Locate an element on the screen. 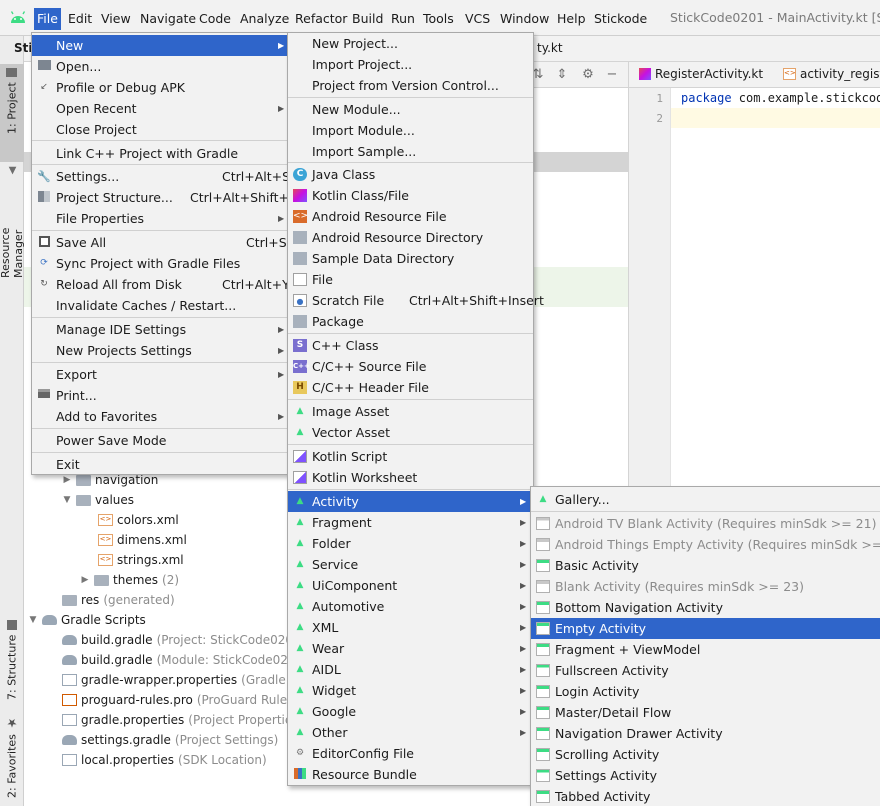  tab-structure: 7: Structure is located at coordinates (12, 664).